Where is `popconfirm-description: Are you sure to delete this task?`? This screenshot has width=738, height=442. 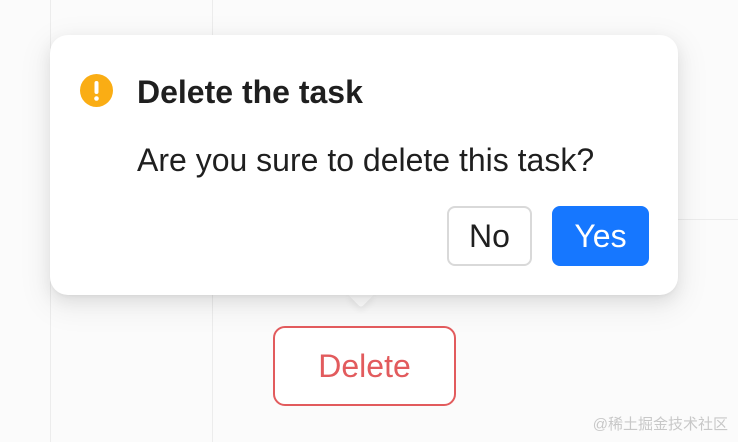
popconfirm-description: Are you sure to delete this task? is located at coordinates (366, 160).